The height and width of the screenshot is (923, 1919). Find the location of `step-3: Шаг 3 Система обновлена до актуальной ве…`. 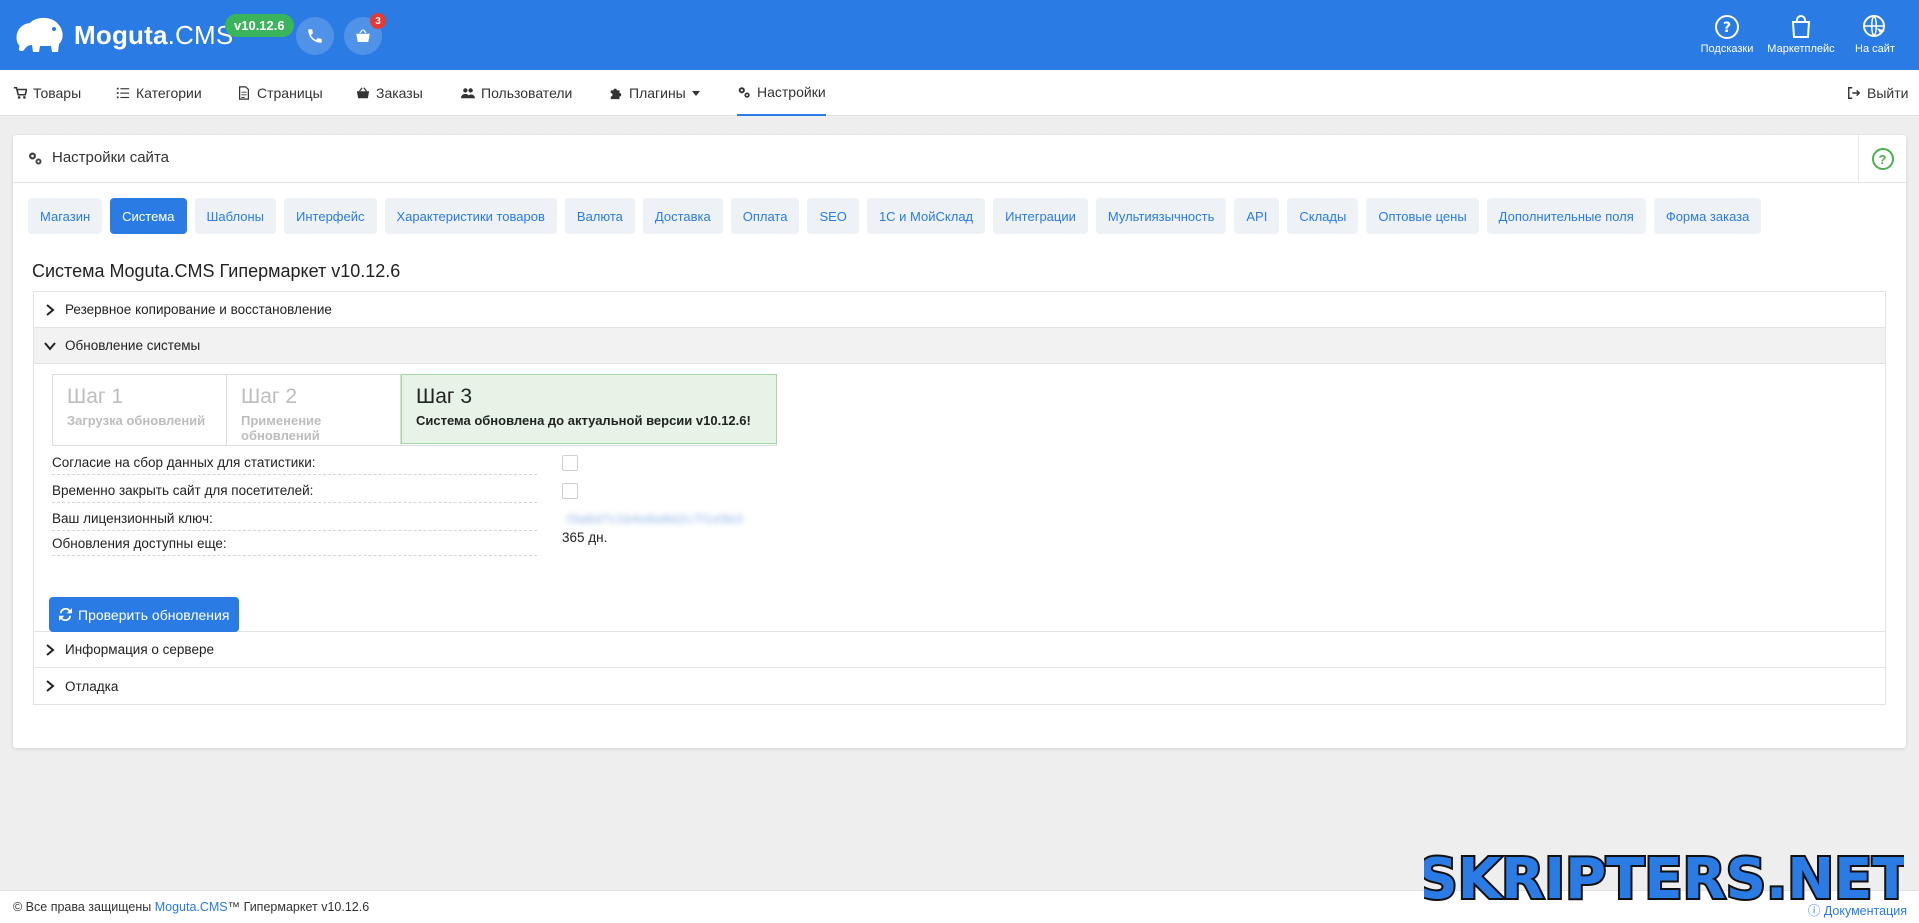

step-3: Шаг 3 Система обновлена до актуальной ве… is located at coordinates (589, 409).